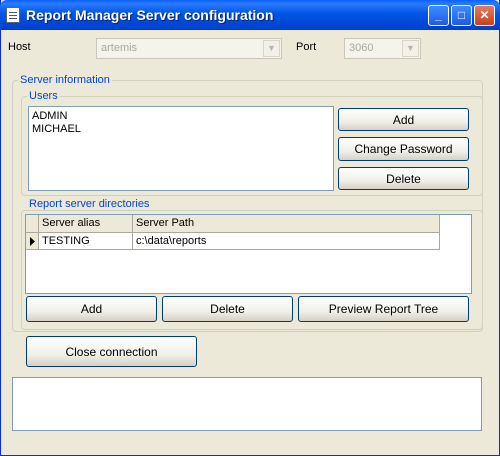  I want to click on port-label: Port, so click(306, 47).